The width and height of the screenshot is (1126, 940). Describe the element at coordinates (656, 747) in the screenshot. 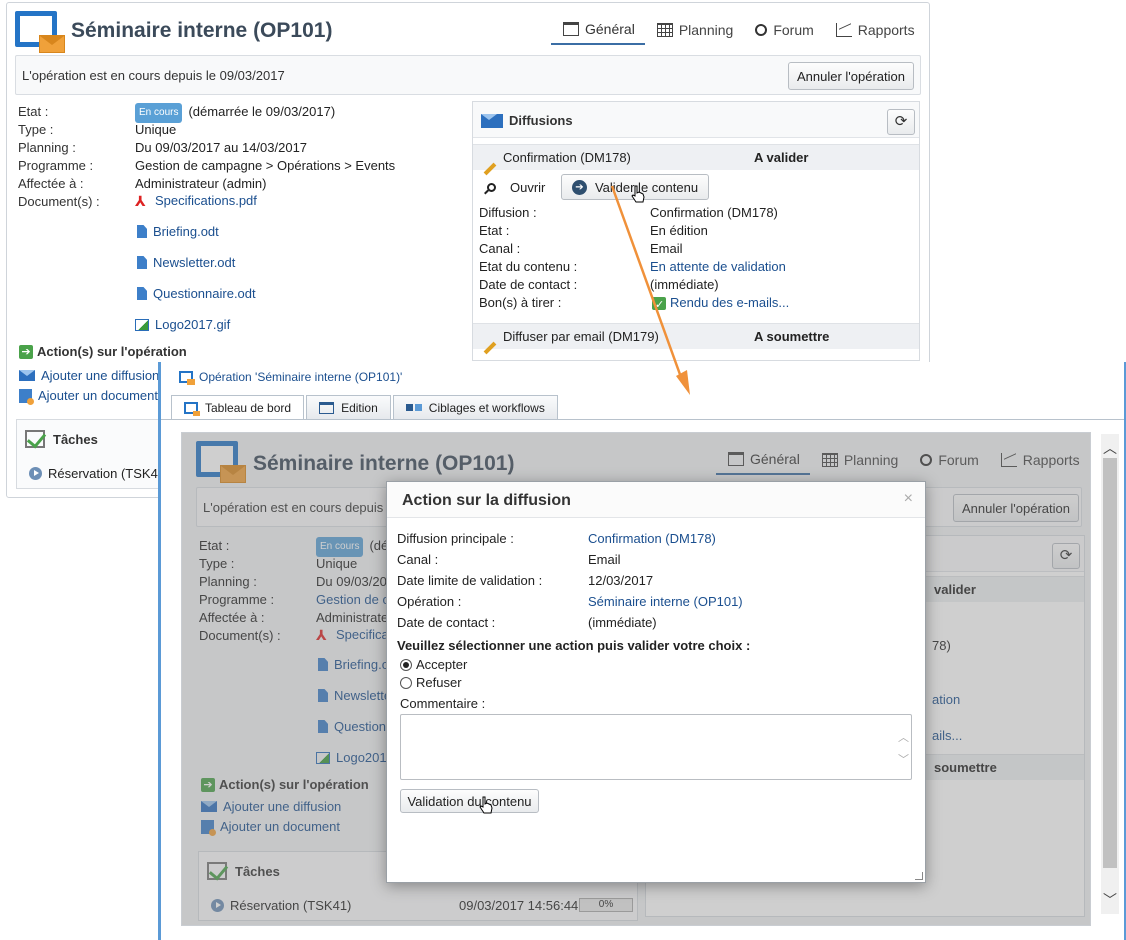

I see `comment-textarea: ︿ ﹀` at that location.